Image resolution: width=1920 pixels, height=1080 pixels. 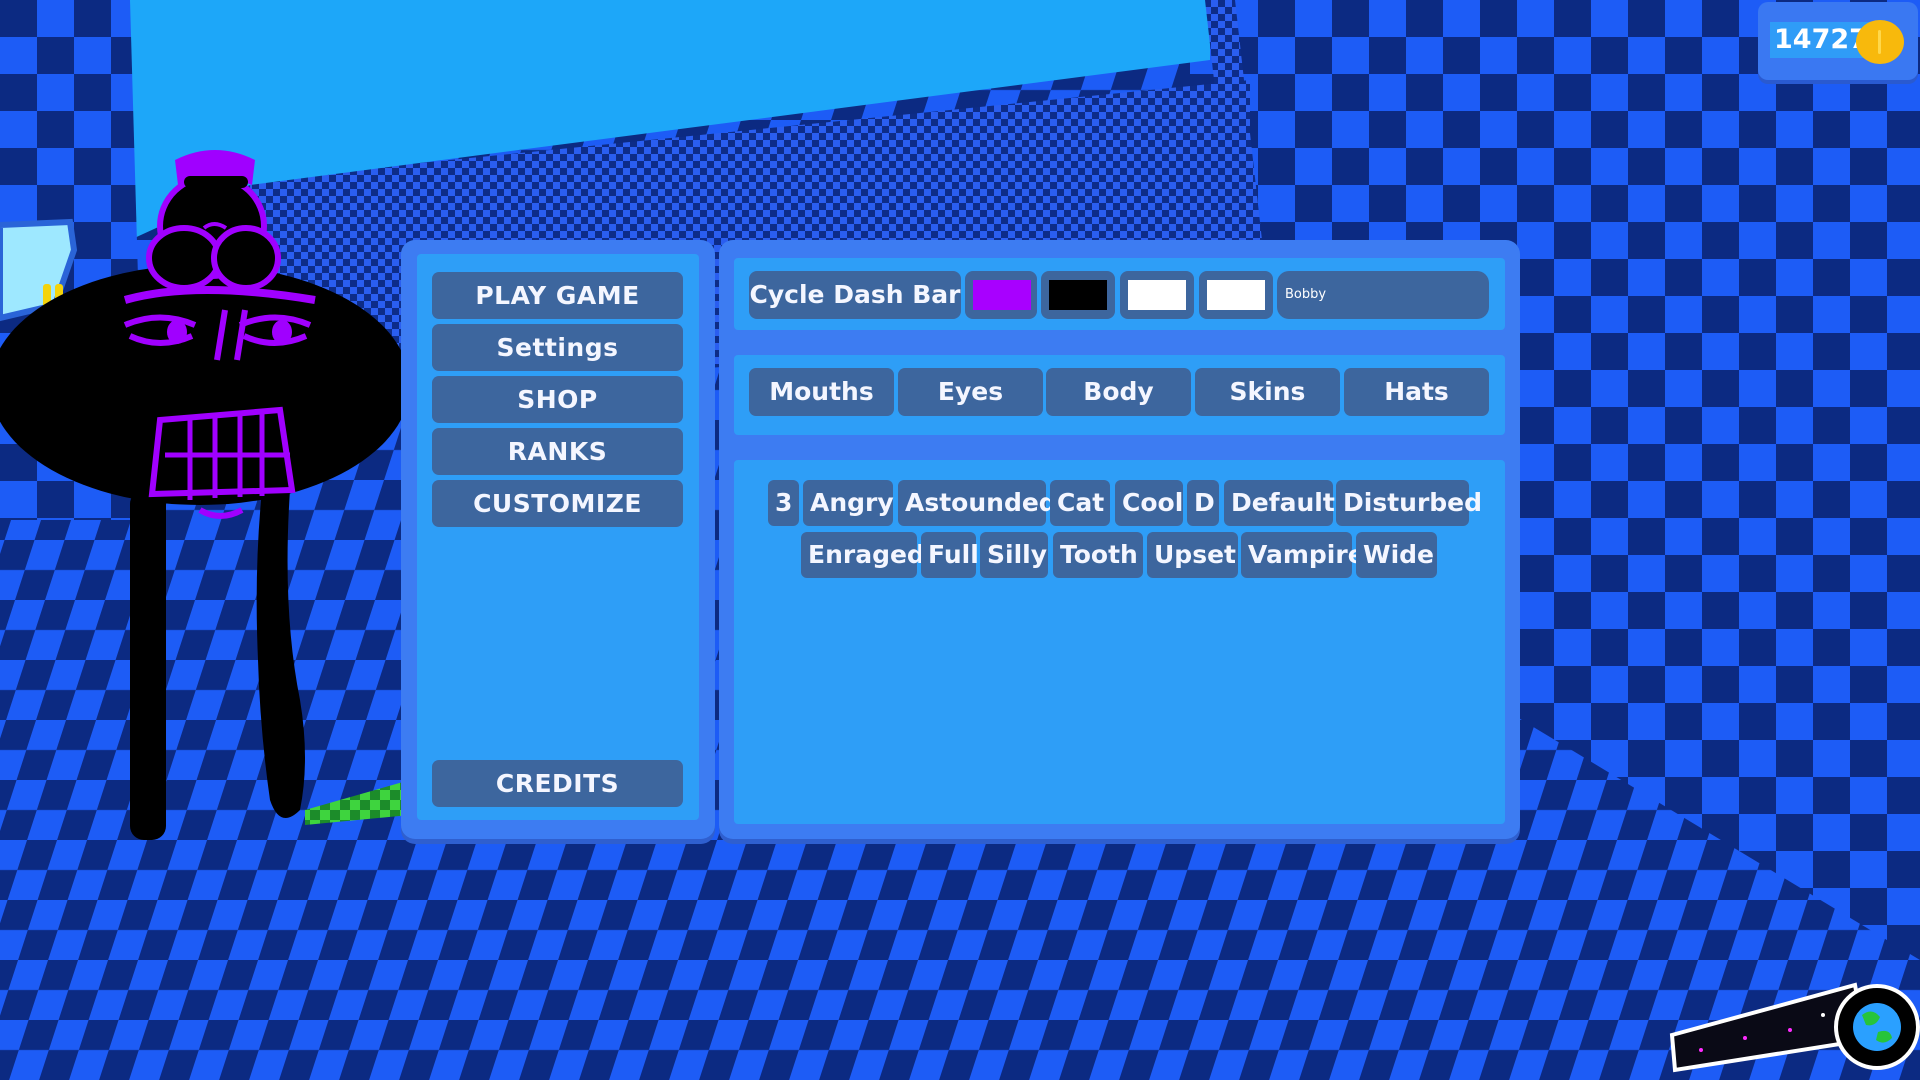 What do you see at coordinates (1118, 392) in the screenshot?
I see `tab-body: Body` at bounding box center [1118, 392].